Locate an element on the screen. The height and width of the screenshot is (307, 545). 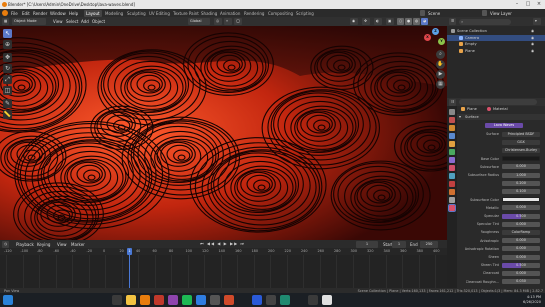
timeline-menu-keying: Keying is located at coordinates (43, 244).